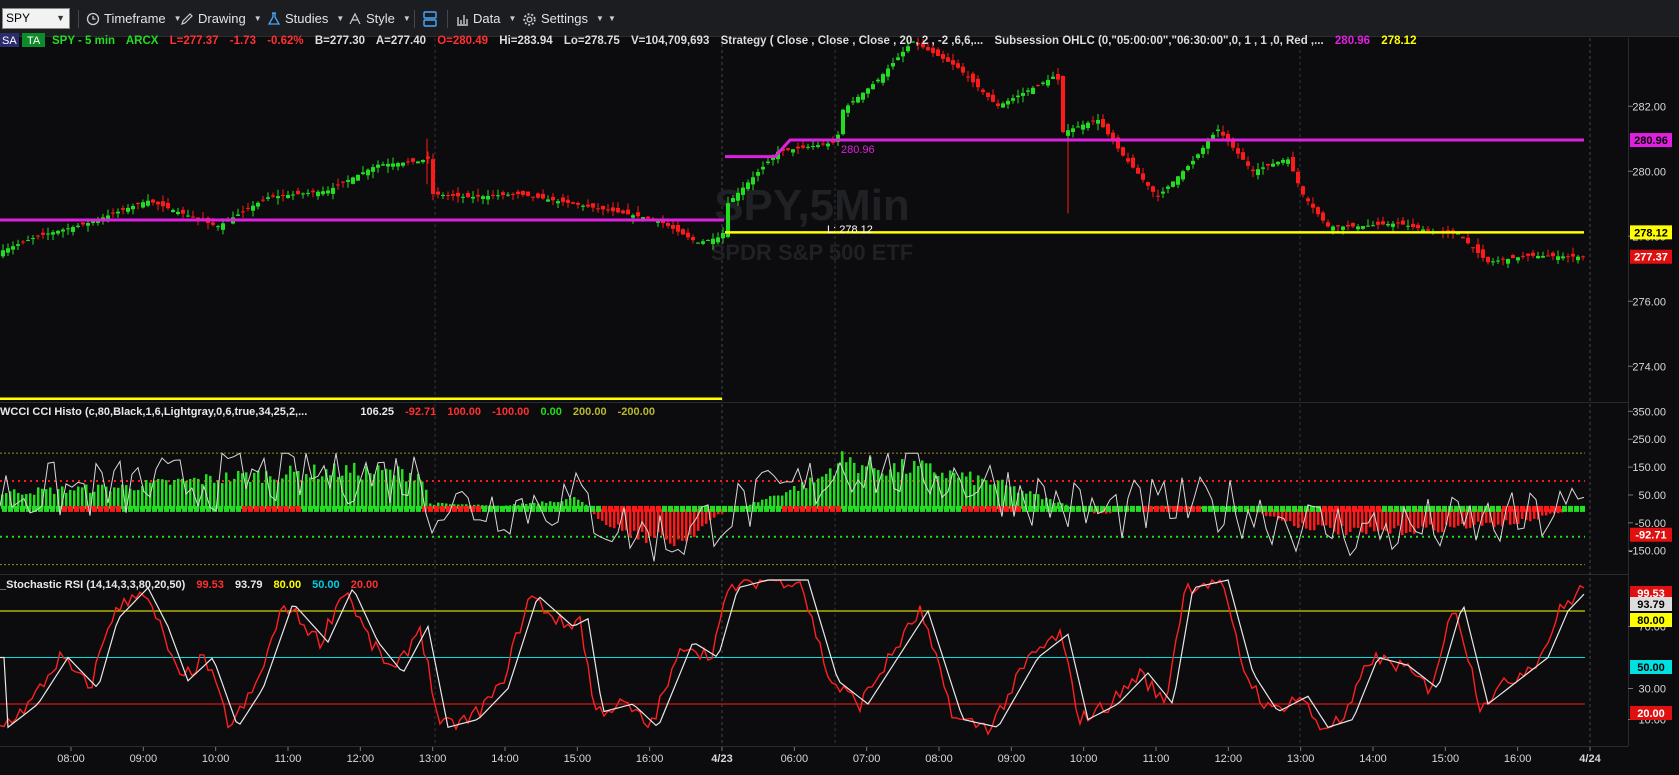  Describe the element at coordinates (650, 759) in the screenshot. I see `time-tick-label: 16:00` at that location.